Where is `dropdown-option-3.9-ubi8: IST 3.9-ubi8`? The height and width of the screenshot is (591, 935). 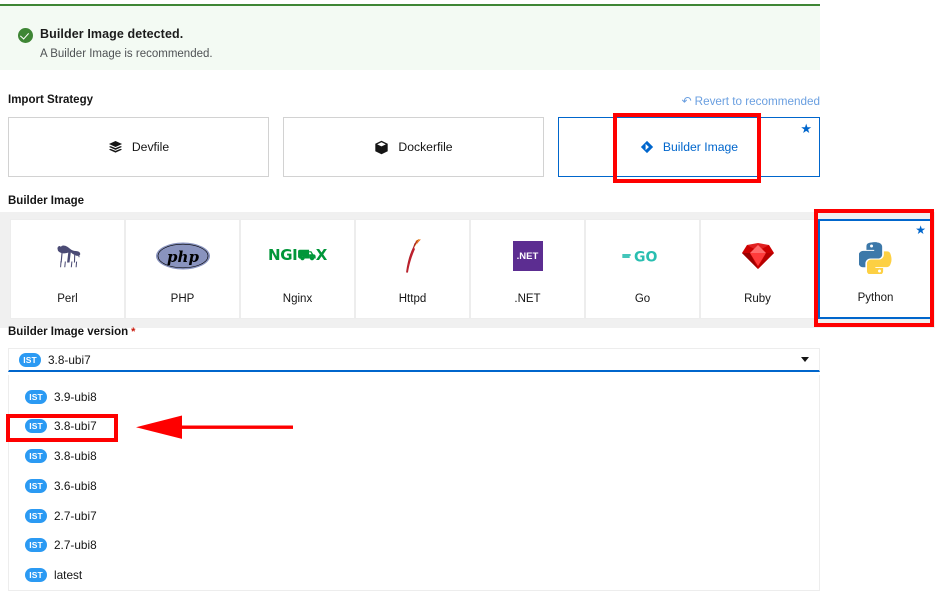 dropdown-option-3.9-ubi8: IST 3.9-ubi8 is located at coordinates (415, 396).